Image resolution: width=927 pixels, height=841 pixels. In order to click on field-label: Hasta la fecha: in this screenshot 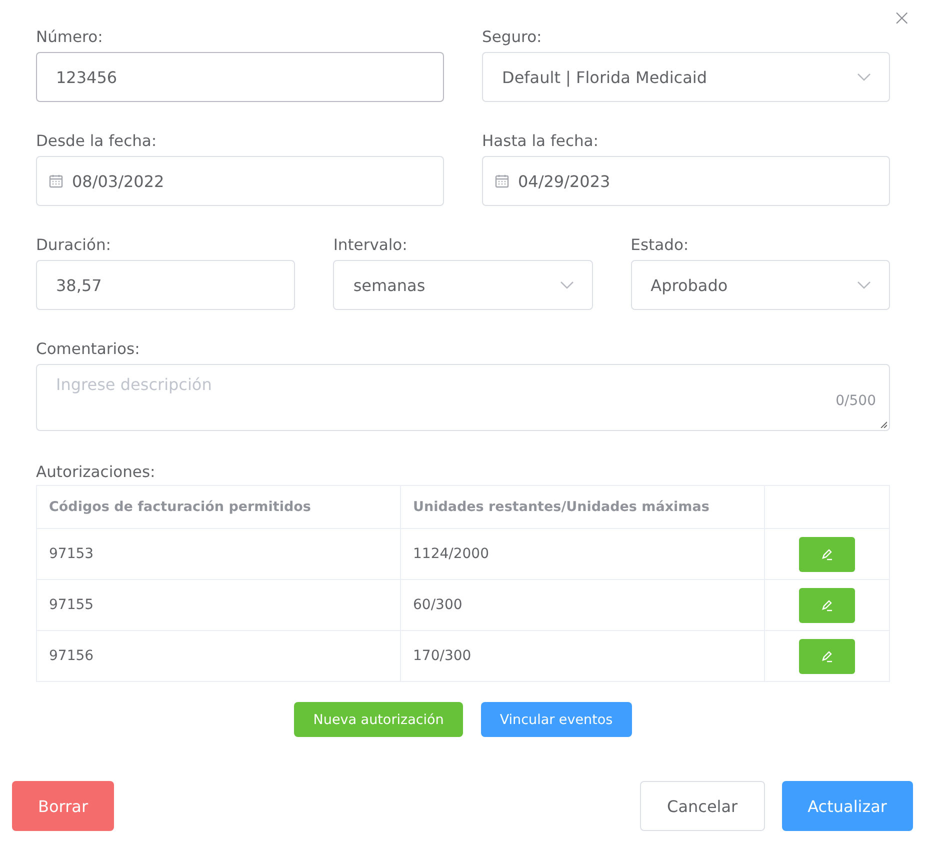, I will do `click(541, 141)`.